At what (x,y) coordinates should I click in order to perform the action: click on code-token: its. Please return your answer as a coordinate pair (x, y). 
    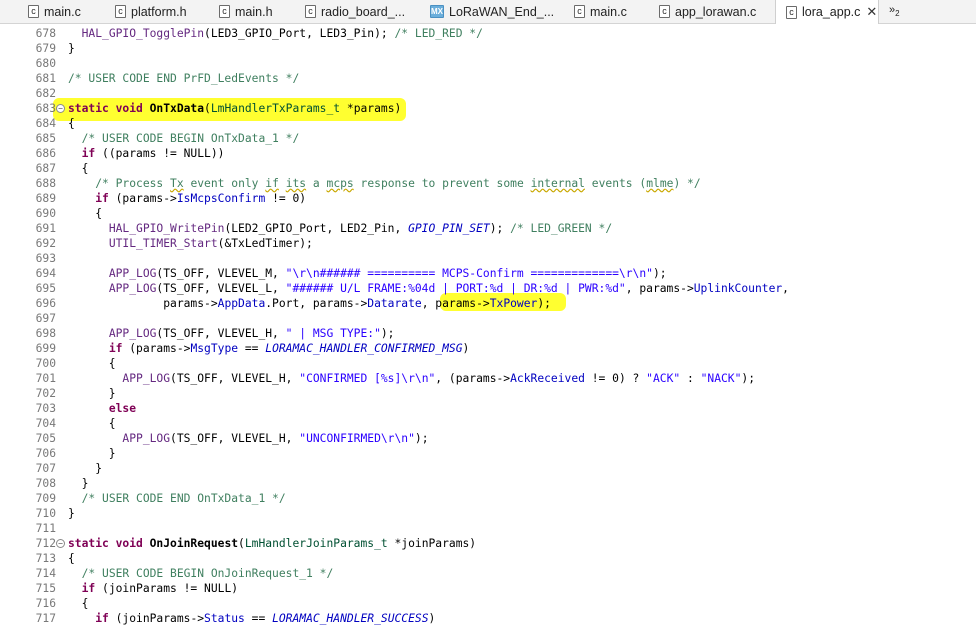
    Looking at the image, I should click on (296, 183).